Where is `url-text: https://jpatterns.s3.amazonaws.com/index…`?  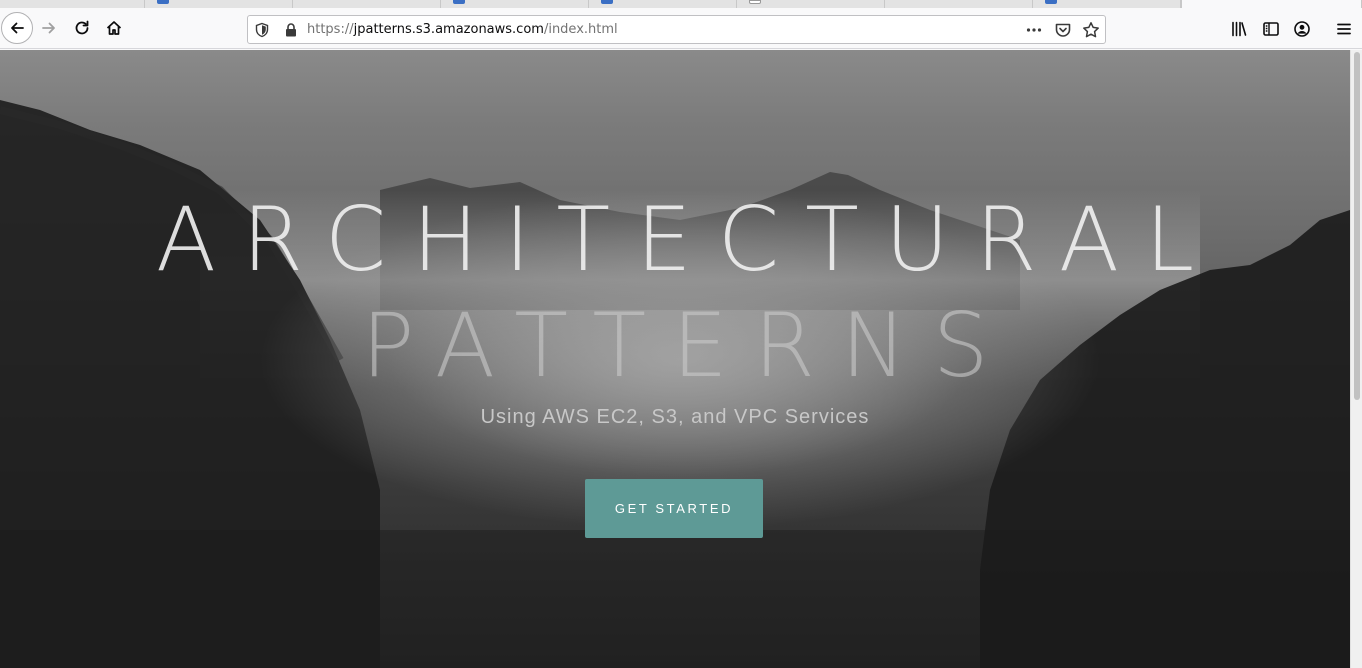 url-text: https://jpatterns.s3.amazonaws.com/index… is located at coordinates (462, 29).